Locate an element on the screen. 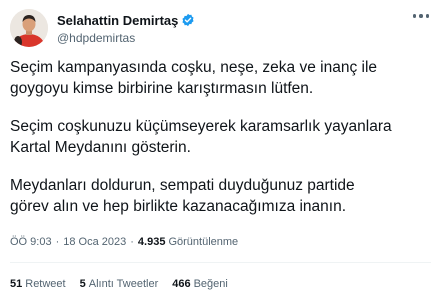 This screenshot has width=441, height=297. more-options-icon is located at coordinates (420, 16).